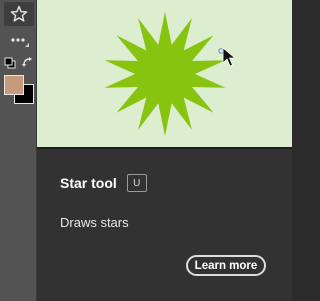  I want to click on star-tool-button, so click(19, 14).